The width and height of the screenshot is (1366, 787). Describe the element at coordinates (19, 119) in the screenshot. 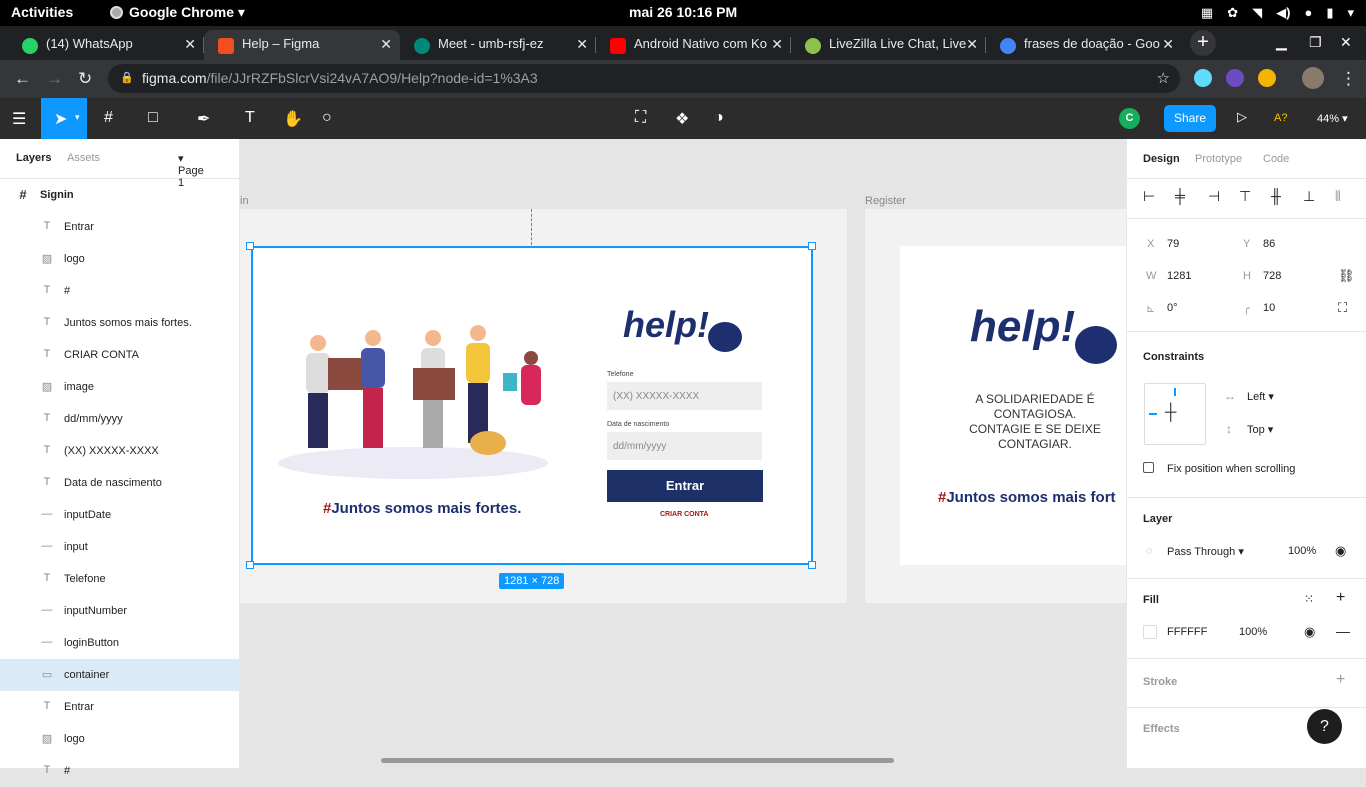

I see `main-menu-icon: ☰` at that location.